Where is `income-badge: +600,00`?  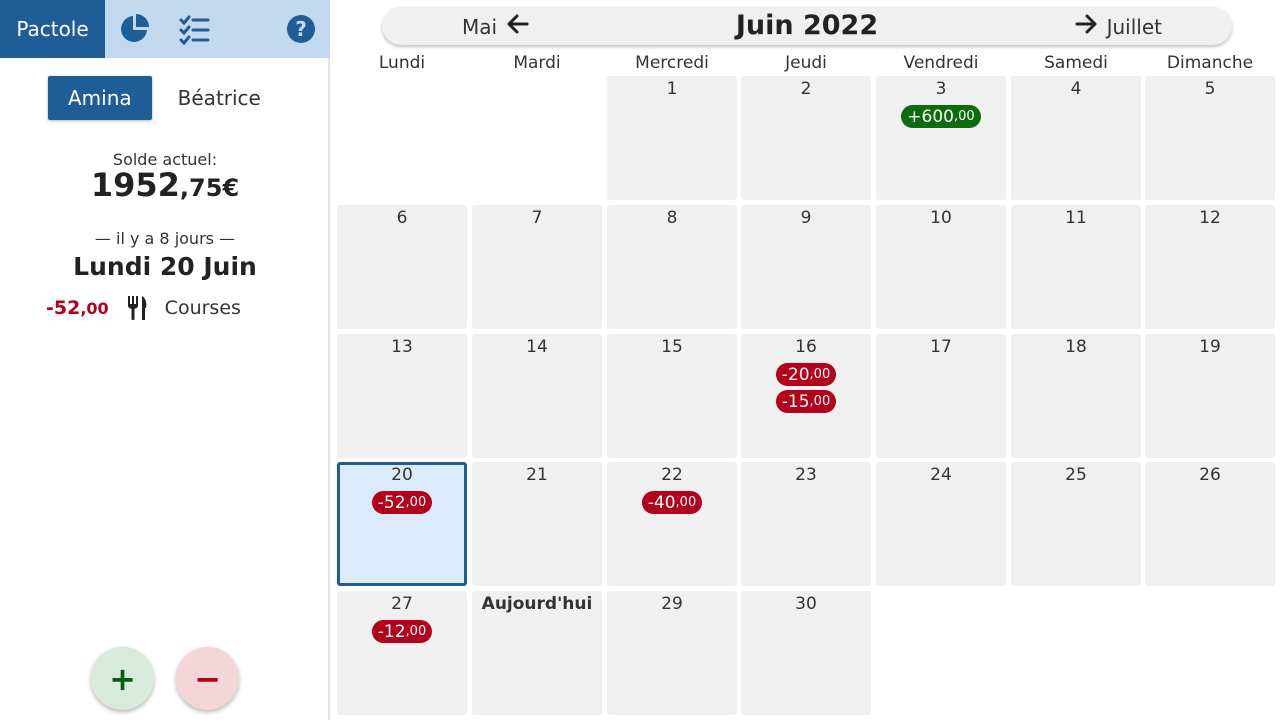
income-badge: +600,00 is located at coordinates (941, 116).